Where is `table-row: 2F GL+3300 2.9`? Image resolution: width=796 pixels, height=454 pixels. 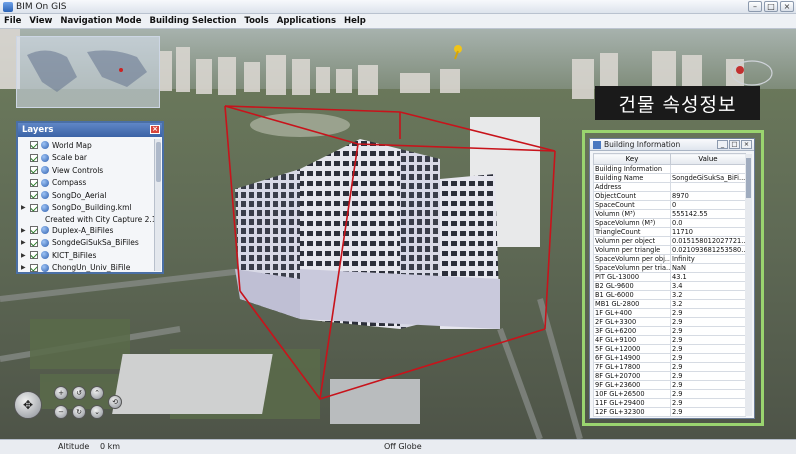 table-row: 2F GL+3300 2.9 is located at coordinates (669, 322).